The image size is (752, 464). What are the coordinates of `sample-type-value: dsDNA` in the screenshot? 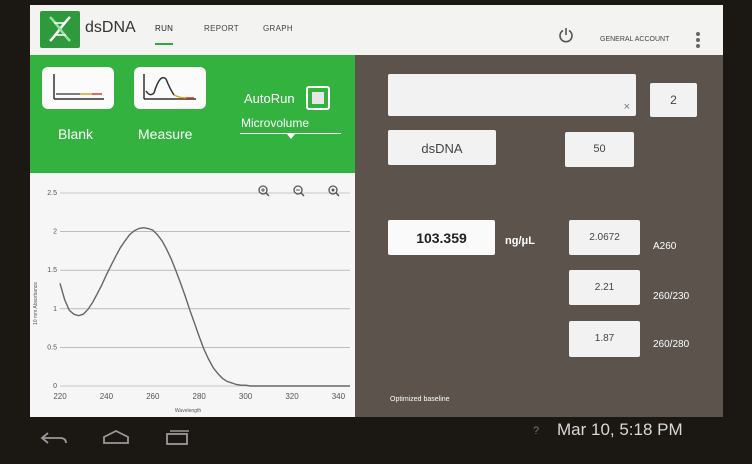 It's located at (442, 148).